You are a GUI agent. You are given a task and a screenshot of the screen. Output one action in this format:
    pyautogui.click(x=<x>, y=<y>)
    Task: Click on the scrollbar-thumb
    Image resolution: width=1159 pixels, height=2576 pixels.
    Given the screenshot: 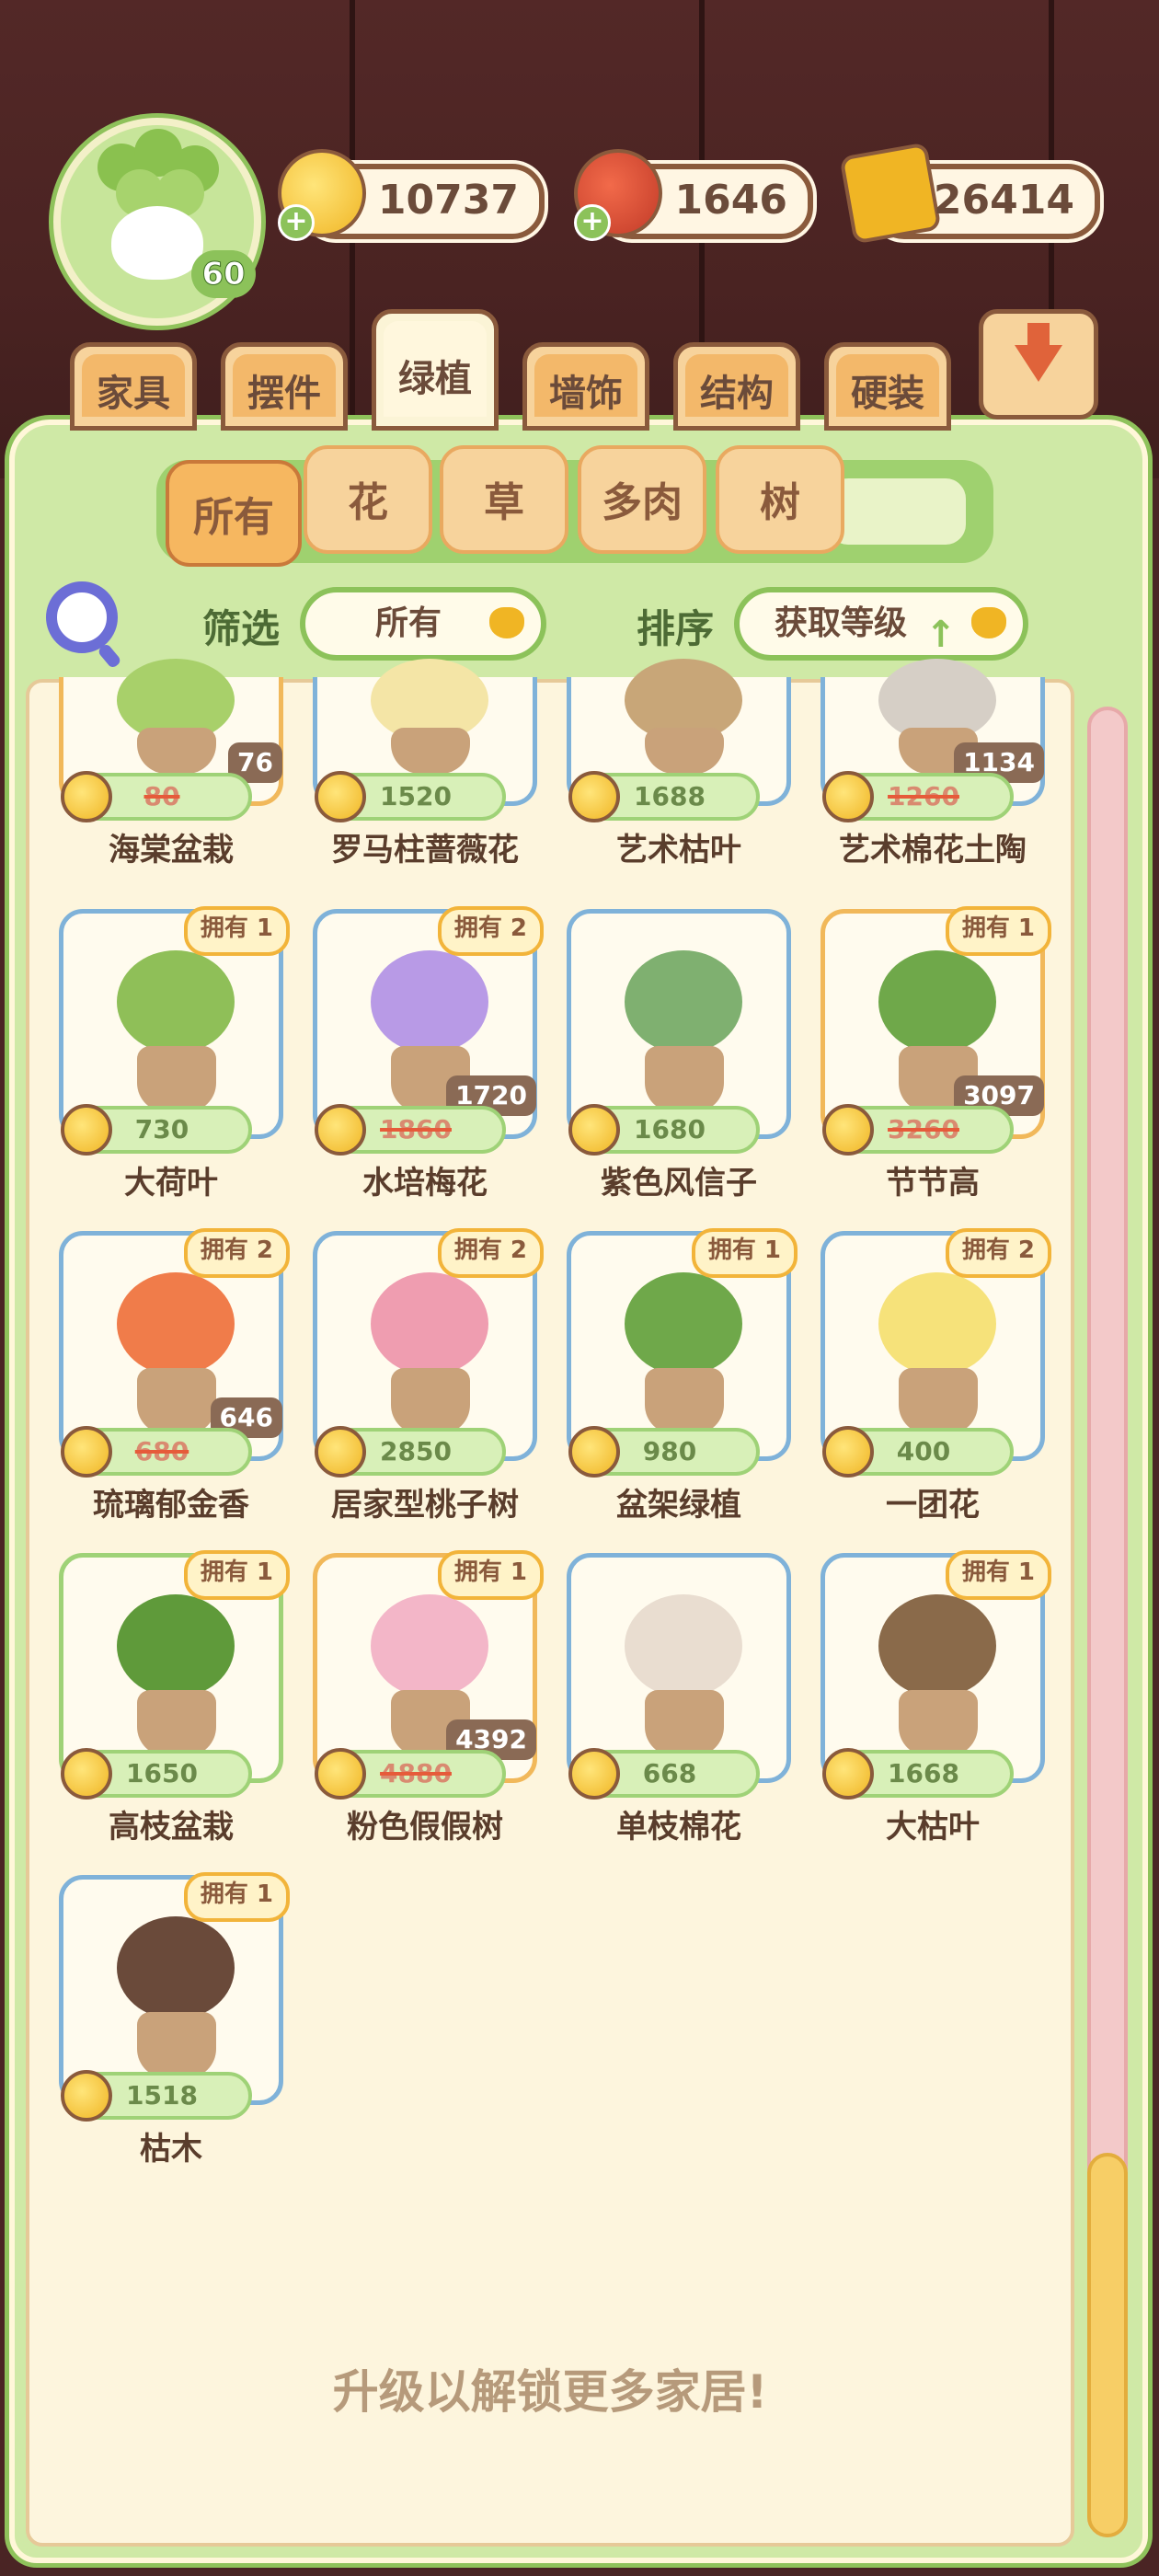 What is the action you would take?
    pyautogui.click(x=1107, y=2345)
    